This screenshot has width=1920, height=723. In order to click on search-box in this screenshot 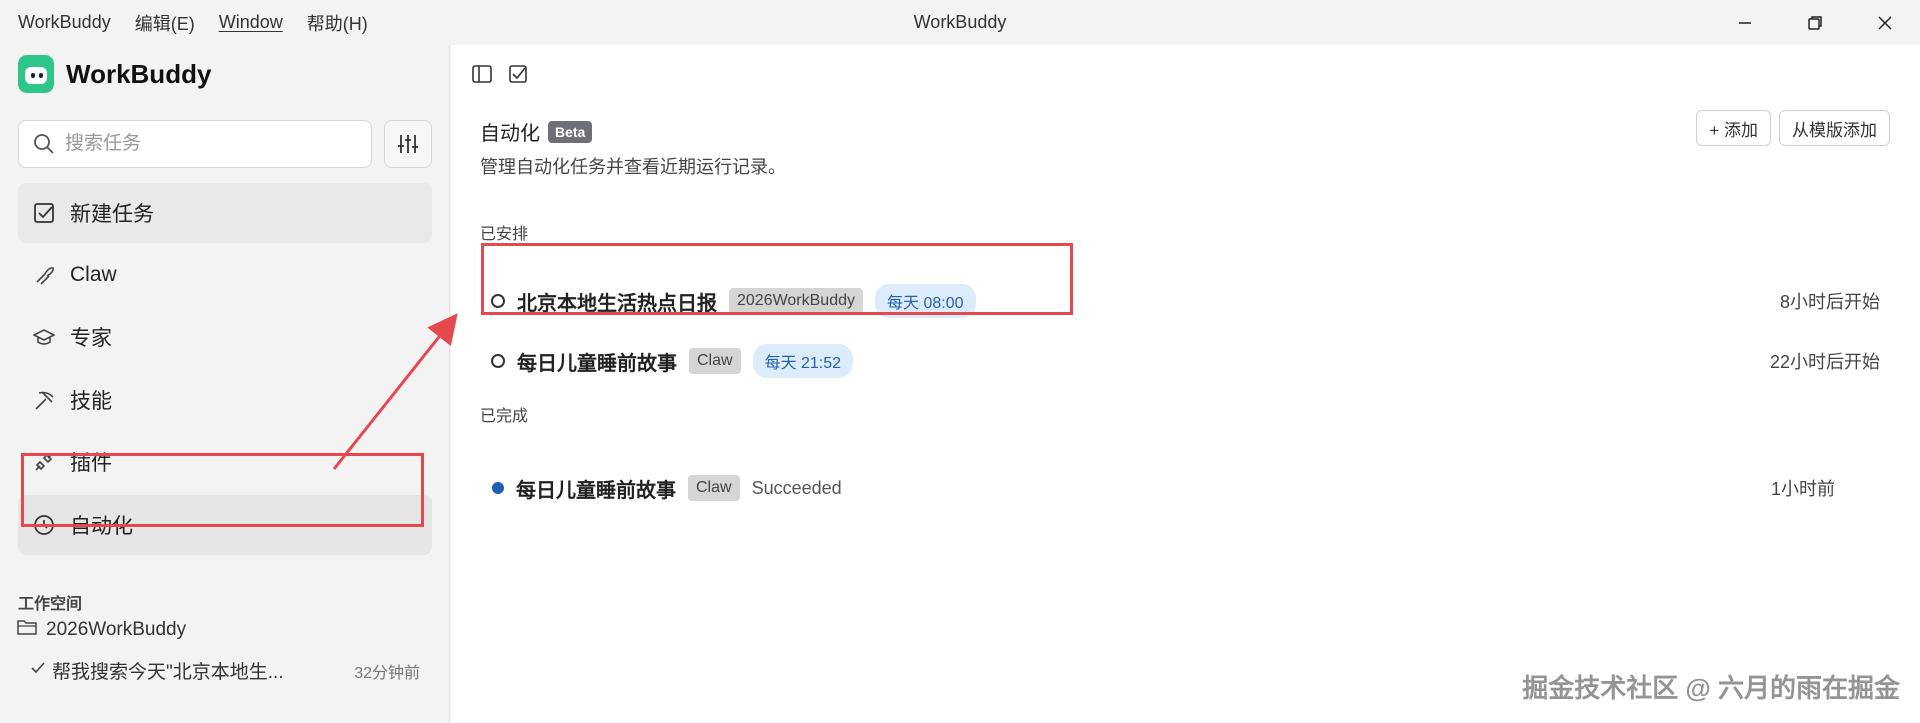, I will do `click(195, 144)`.